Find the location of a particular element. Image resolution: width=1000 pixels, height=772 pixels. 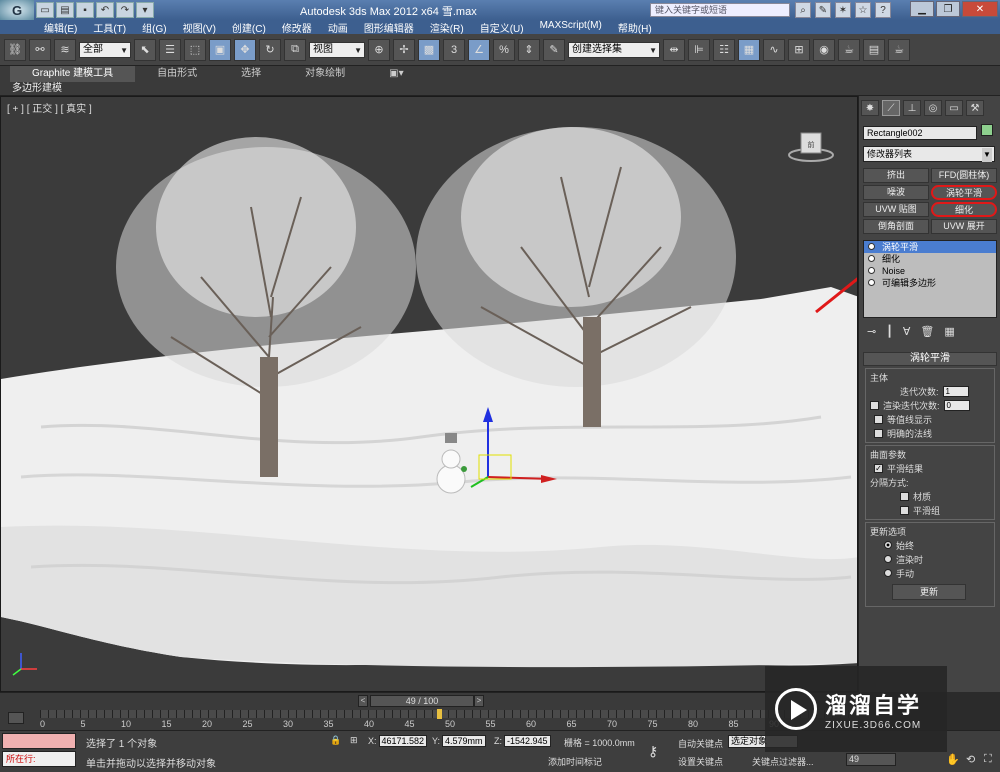

spinner-snap-icon: ⇕ is located at coordinates (529, 49).